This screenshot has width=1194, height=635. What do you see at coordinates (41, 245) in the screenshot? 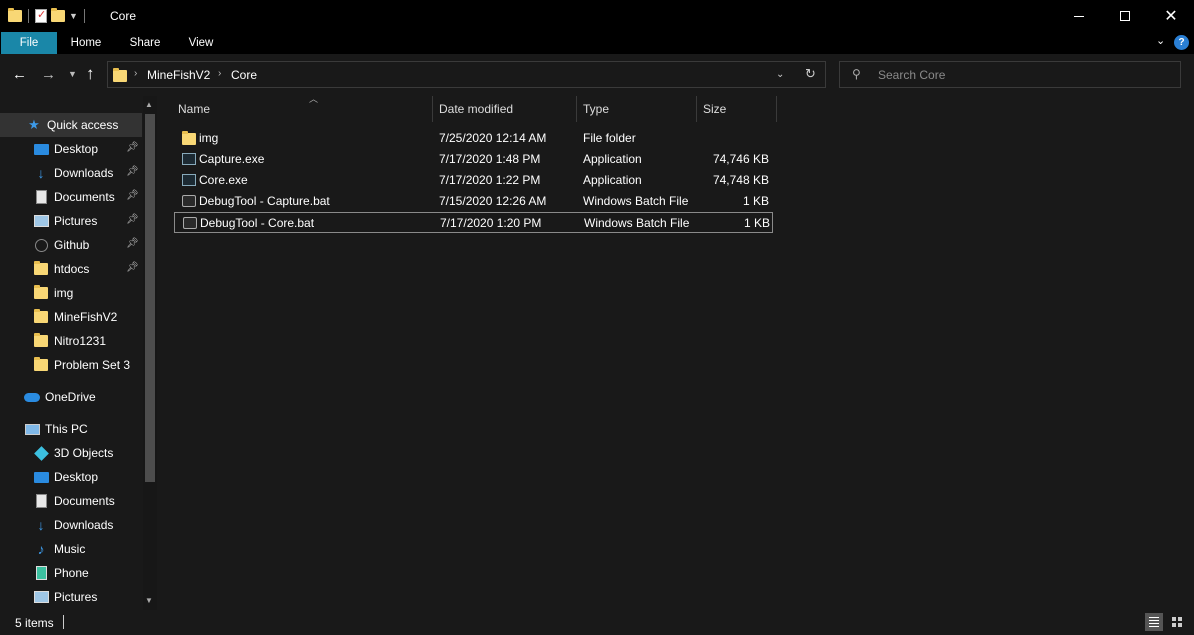
I see `github-icon` at bounding box center [41, 245].